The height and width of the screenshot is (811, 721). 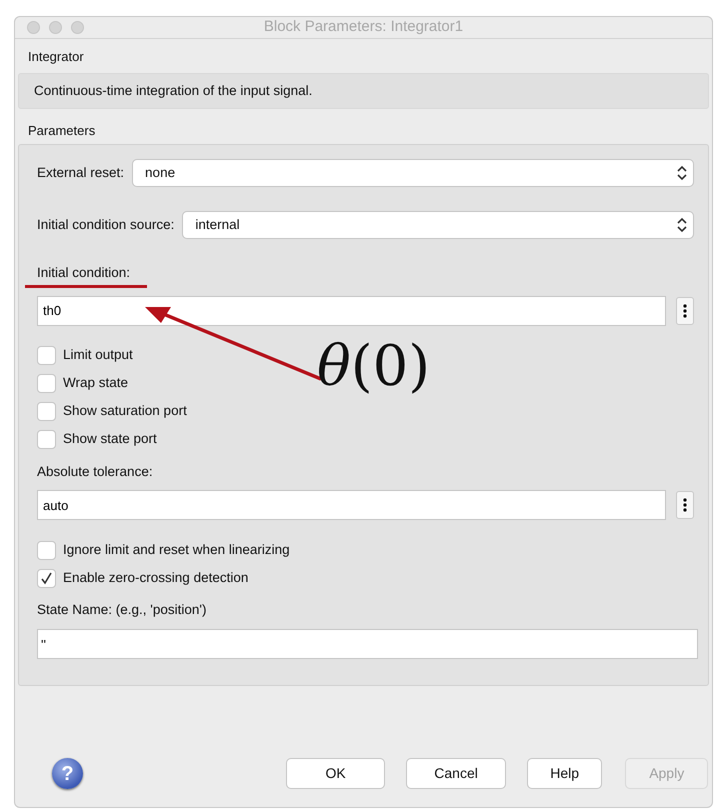 I want to click on annotation-label: θ(0), so click(x=373, y=367).